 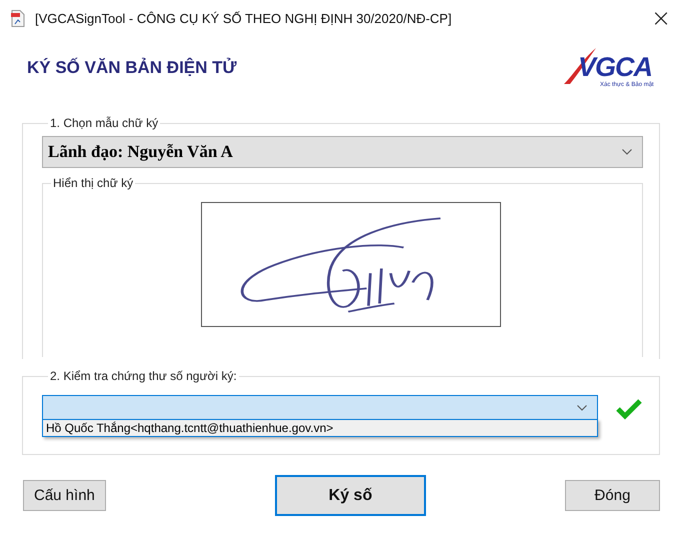 What do you see at coordinates (342, 152) in the screenshot?
I see `template-select: Lãnh đạo: Nguyễn Văn A` at bounding box center [342, 152].